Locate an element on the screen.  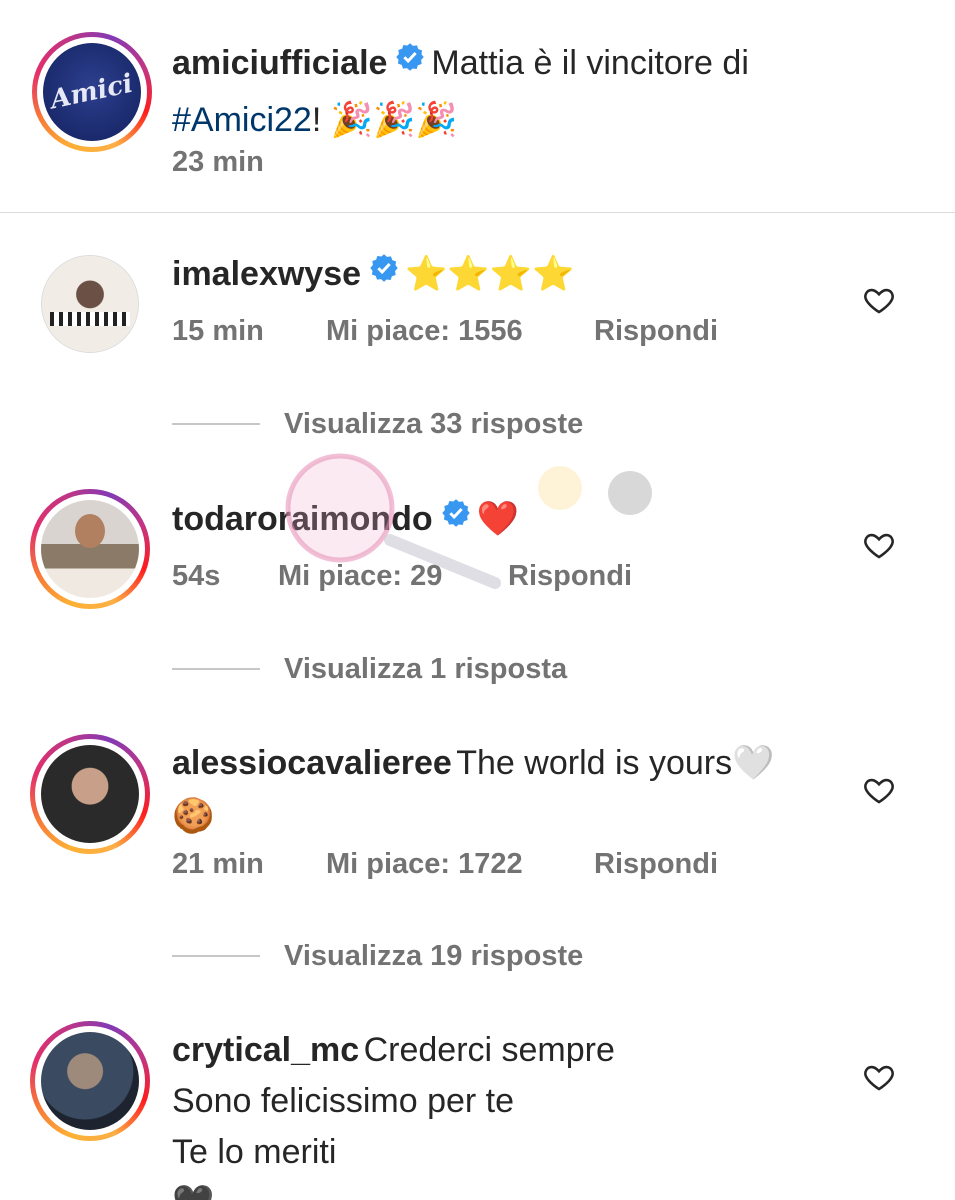
view-replies-button: Visualizza 33 risposte is located at coordinates (377, 424).